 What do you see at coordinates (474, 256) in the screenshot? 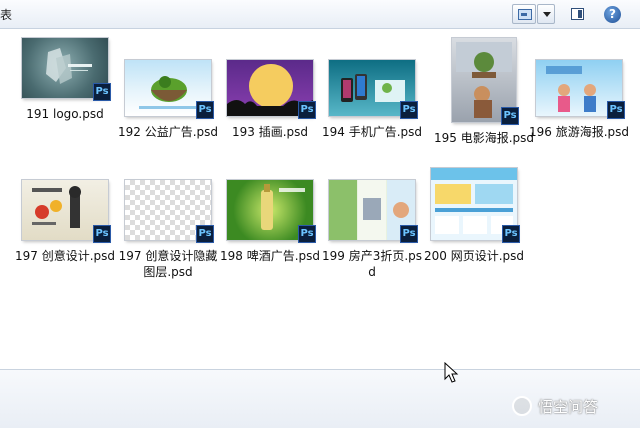
I see `file-name: 200 网页设计.psd` at bounding box center [474, 256].